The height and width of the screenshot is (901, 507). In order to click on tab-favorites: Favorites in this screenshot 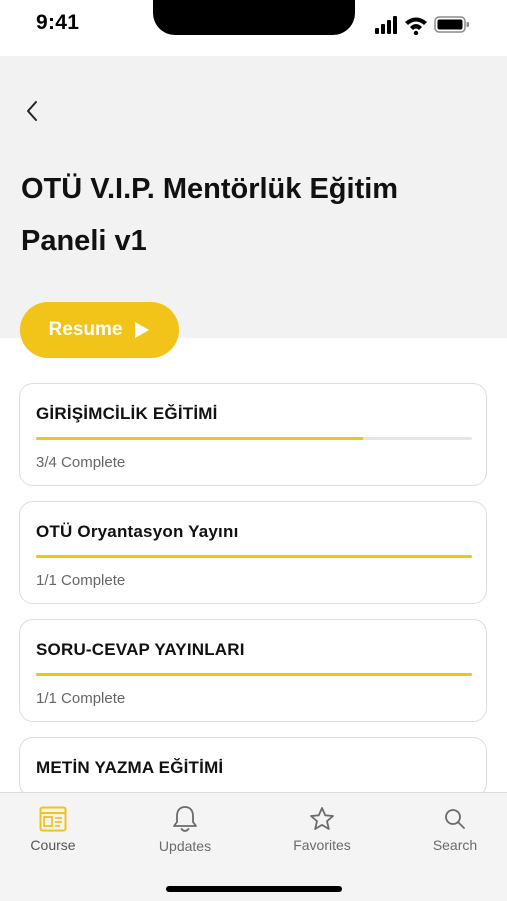, I will do `click(322, 829)`.